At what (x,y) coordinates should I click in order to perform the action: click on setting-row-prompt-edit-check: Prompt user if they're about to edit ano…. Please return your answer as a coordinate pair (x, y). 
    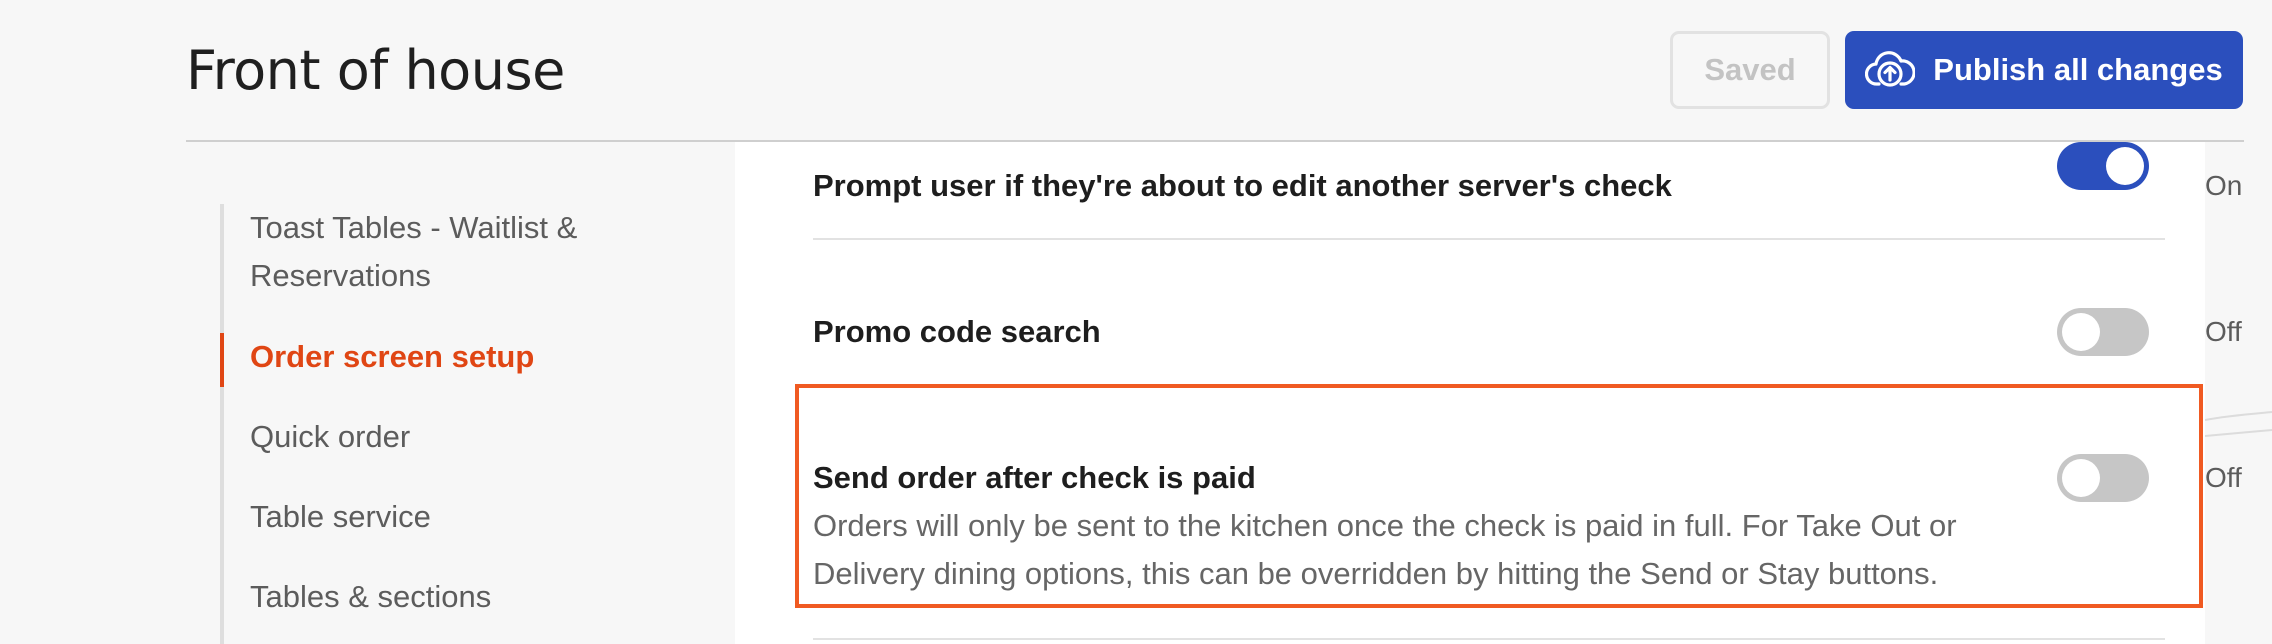
    Looking at the image, I should click on (1527, 190).